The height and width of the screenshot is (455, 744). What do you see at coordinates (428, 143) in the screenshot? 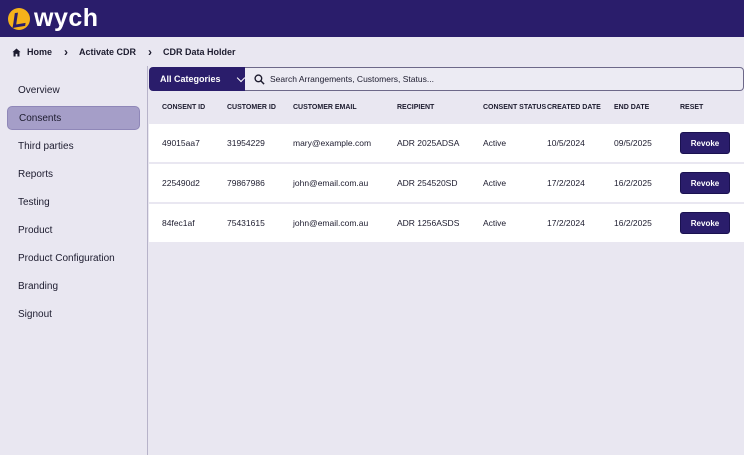
I see `cell-recipient: ADR 2025ADSA` at bounding box center [428, 143].